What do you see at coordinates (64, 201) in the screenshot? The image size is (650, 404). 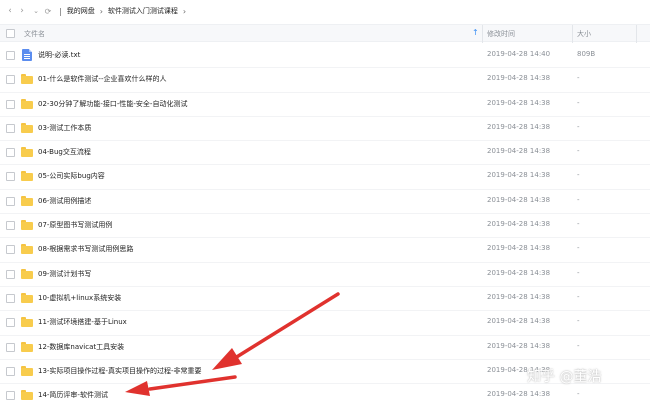 I see `file-name: 06-测试用例描述` at bounding box center [64, 201].